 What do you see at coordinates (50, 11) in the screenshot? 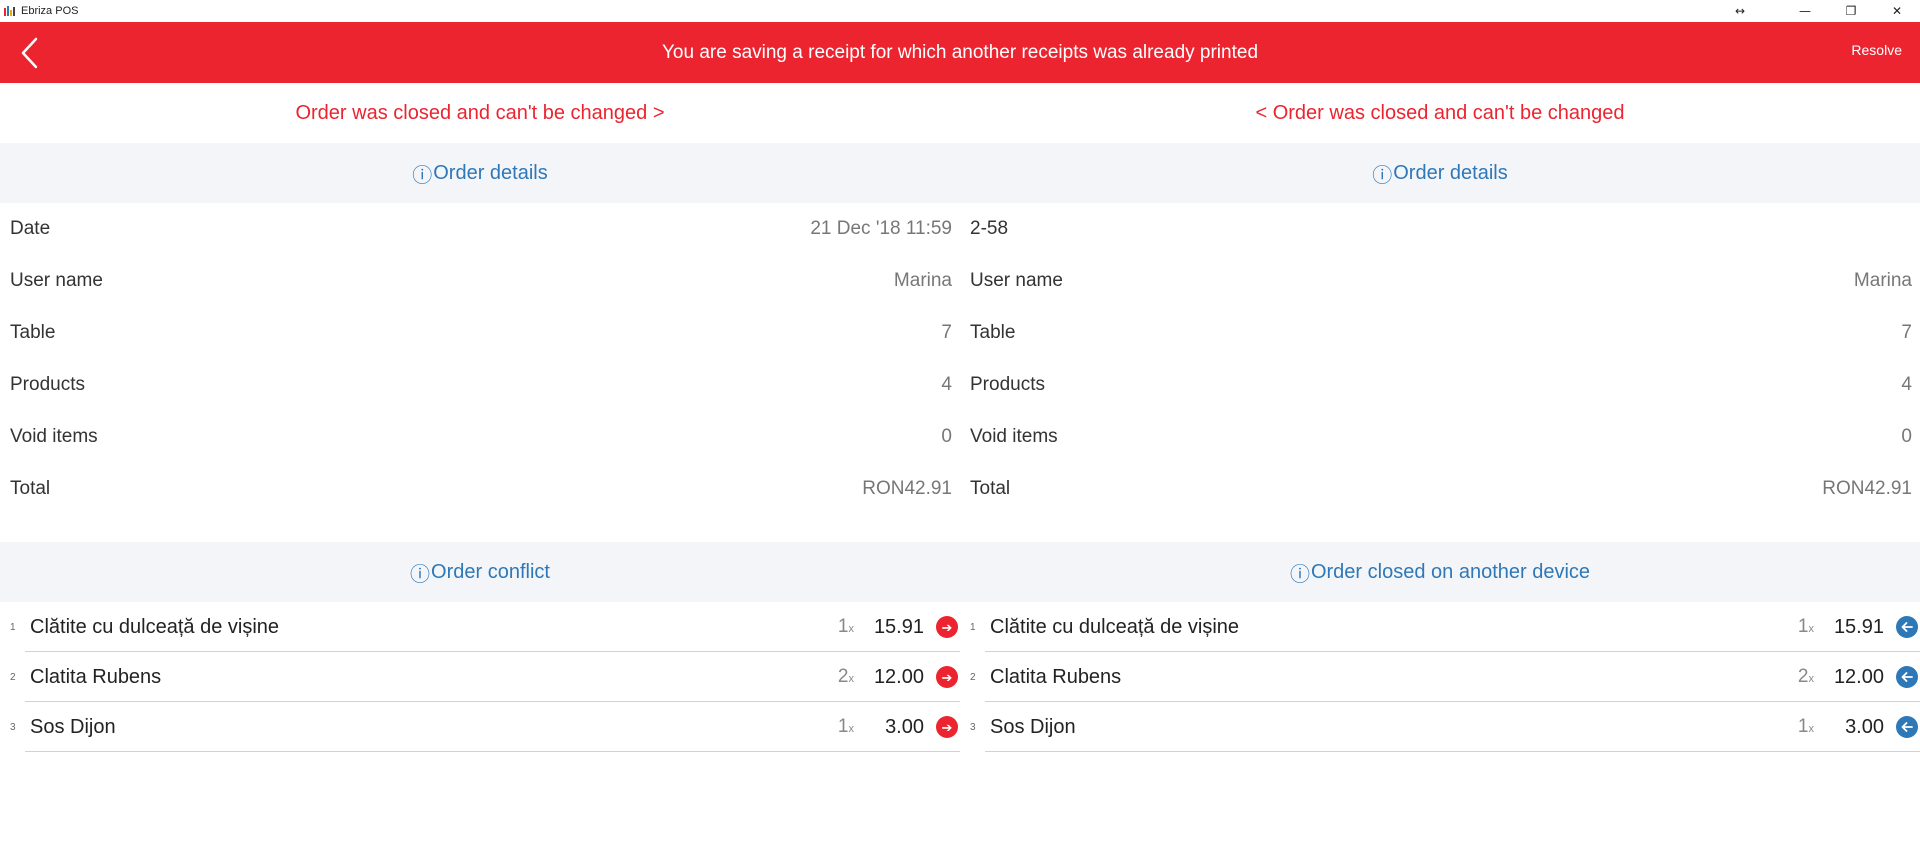
I see `window-title: Ebriza POS` at bounding box center [50, 11].